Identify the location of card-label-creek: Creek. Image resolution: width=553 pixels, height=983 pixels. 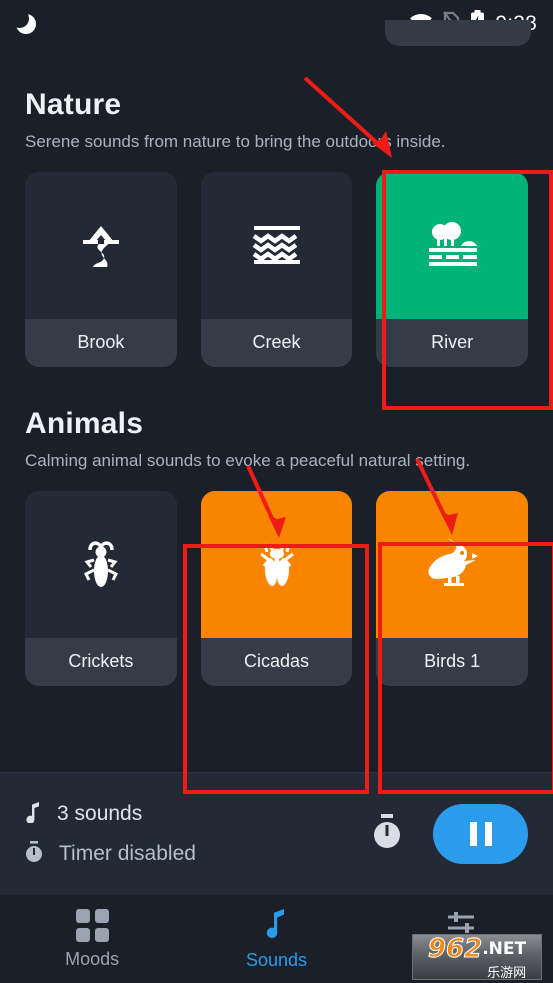
(276, 342).